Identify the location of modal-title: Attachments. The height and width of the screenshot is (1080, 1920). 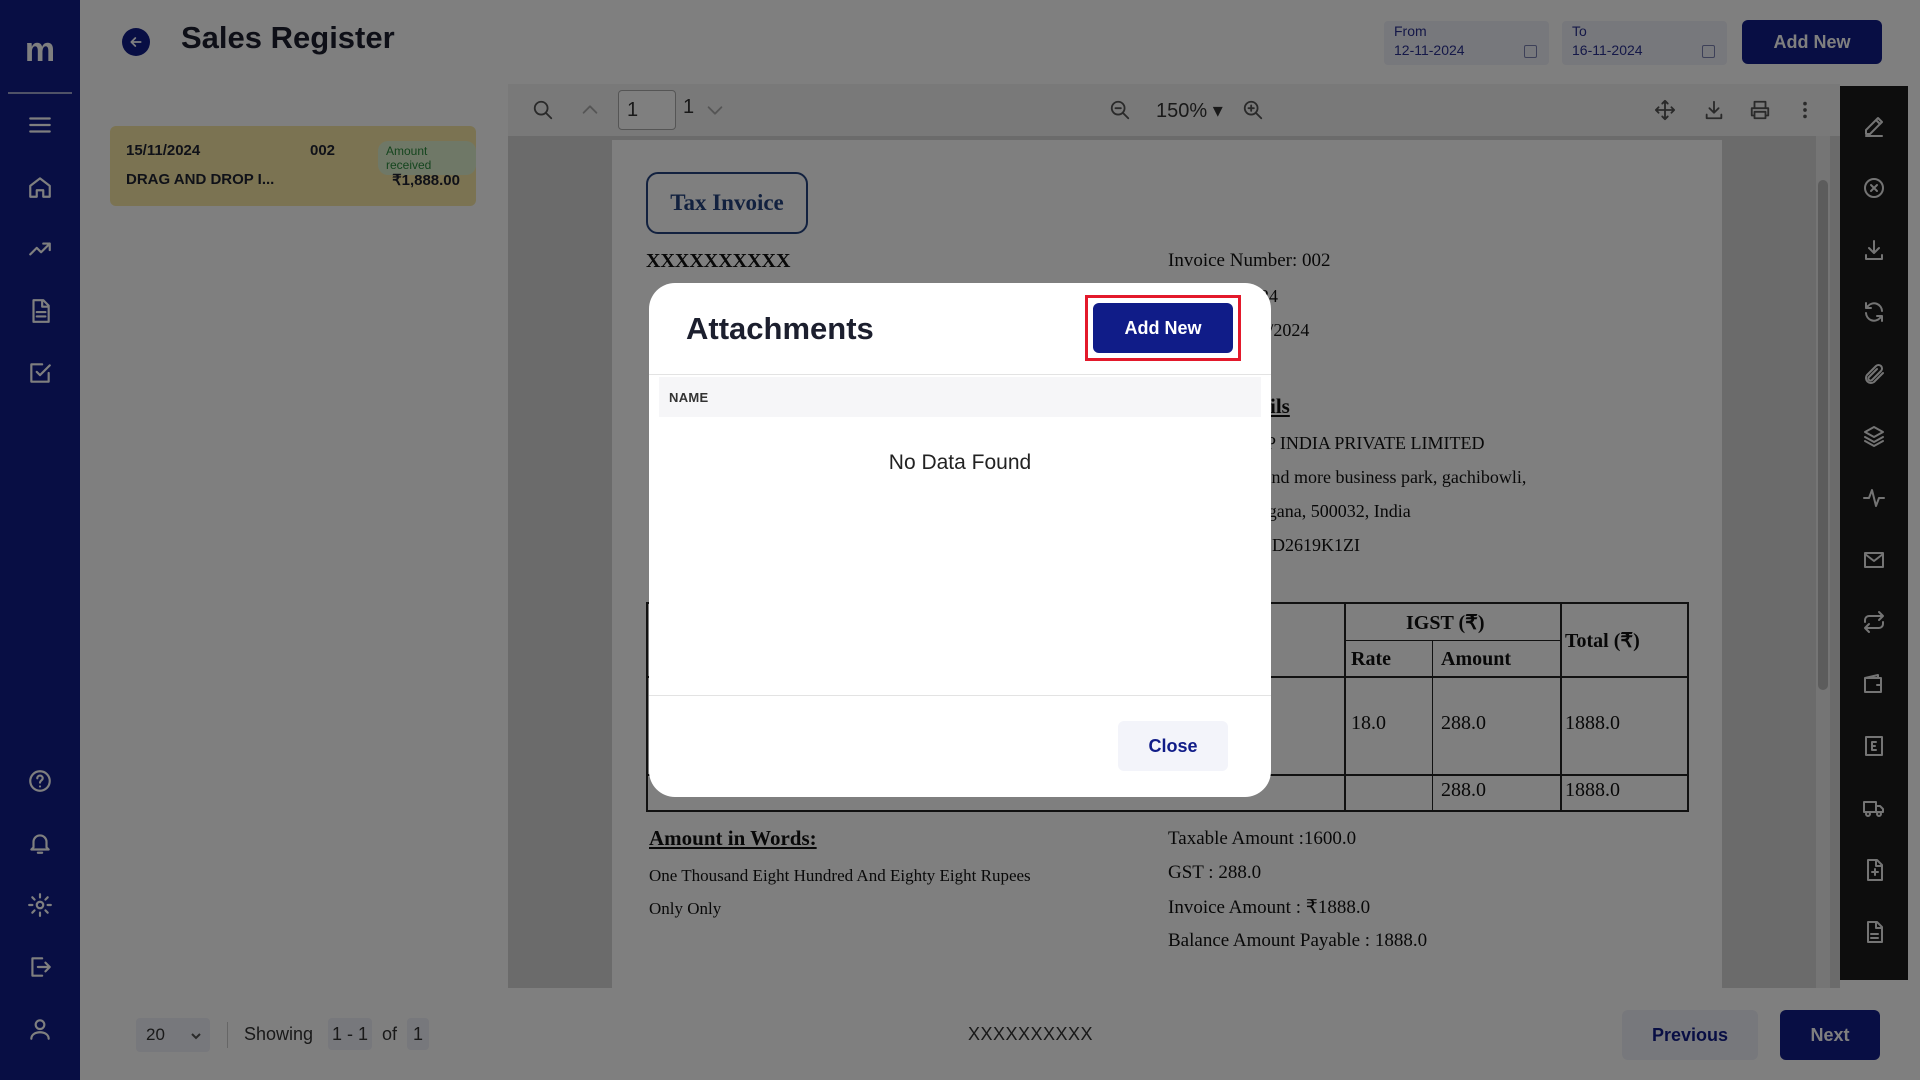
(780, 328).